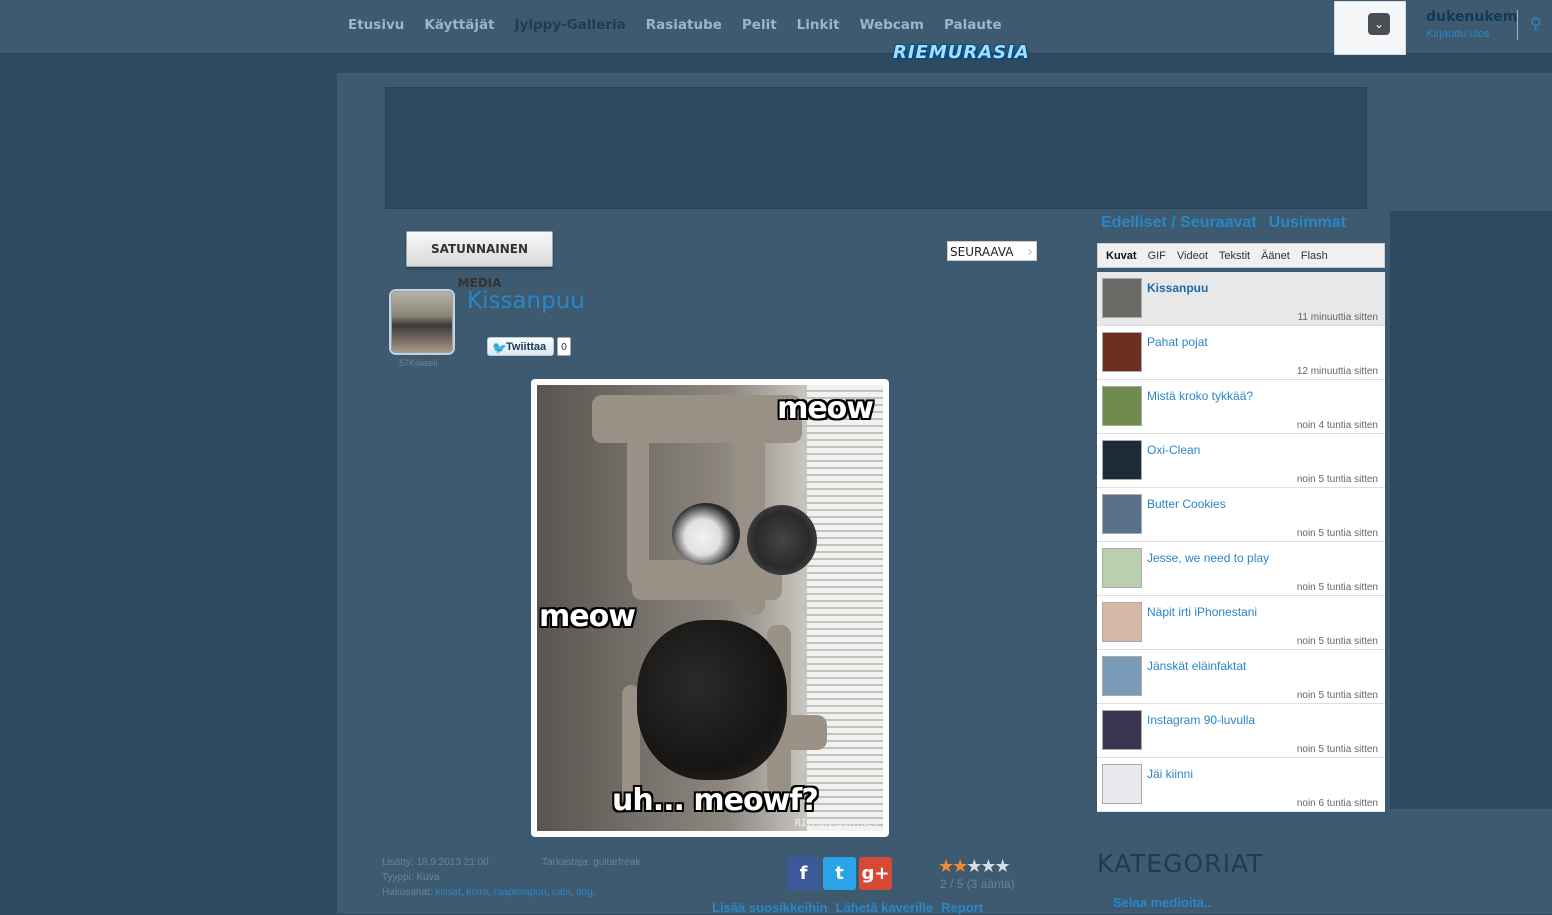 This screenshot has width=1552, height=915. What do you see at coordinates (1202, 612) in the screenshot?
I see `item-title: Näpit irti iPhonestani` at bounding box center [1202, 612].